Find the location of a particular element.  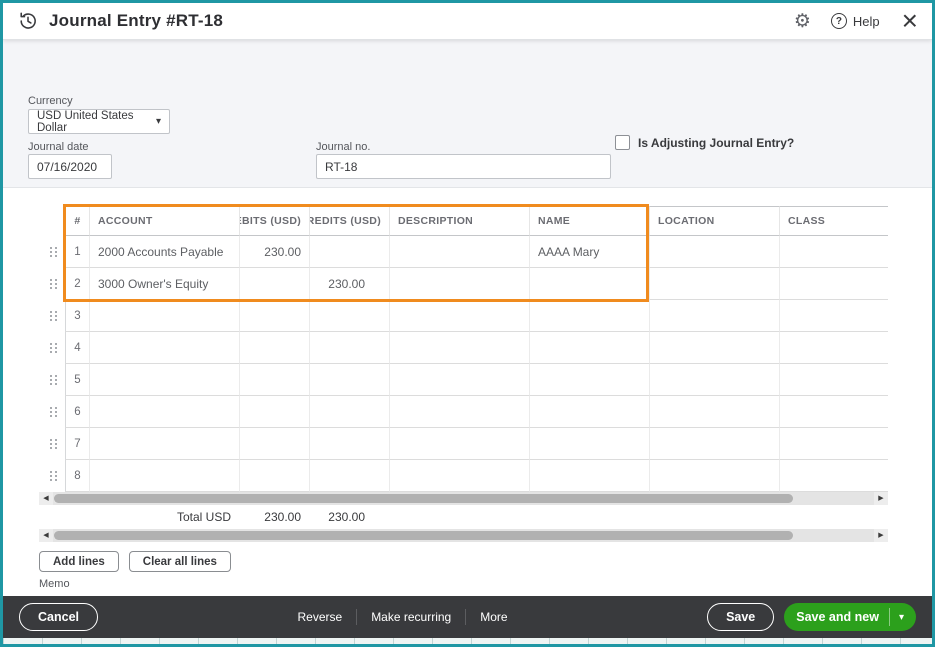

currency-select: USD United States Dollar ▾ is located at coordinates (99, 121).